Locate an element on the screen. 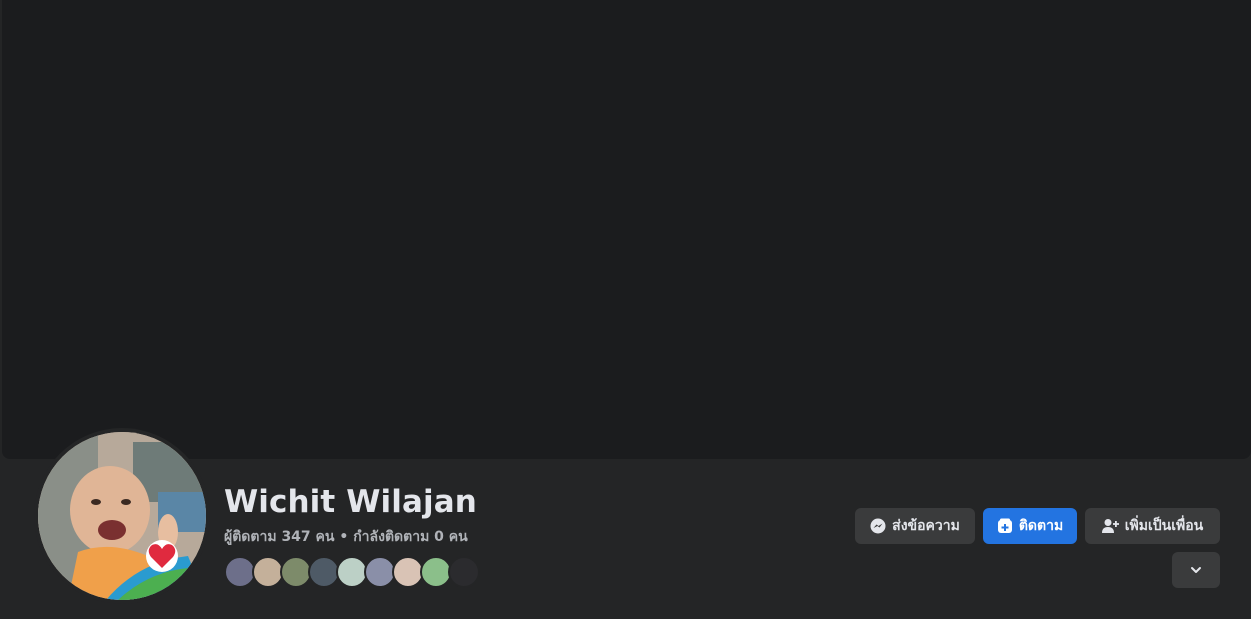 The height and width of the screenshot is (619, 1251). follow-stats: ผู้ติดตาม 347 คน • กำลังติดตาม 0 คน is located at coordinates (346, 537).